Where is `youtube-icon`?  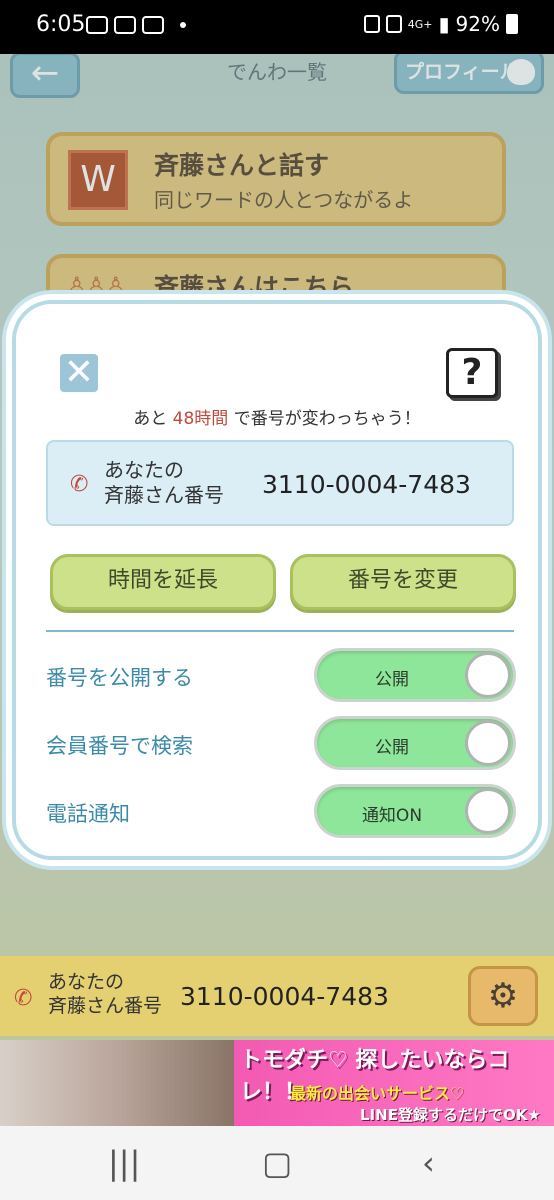
youtube-icon is located at coordinates (97, 25).